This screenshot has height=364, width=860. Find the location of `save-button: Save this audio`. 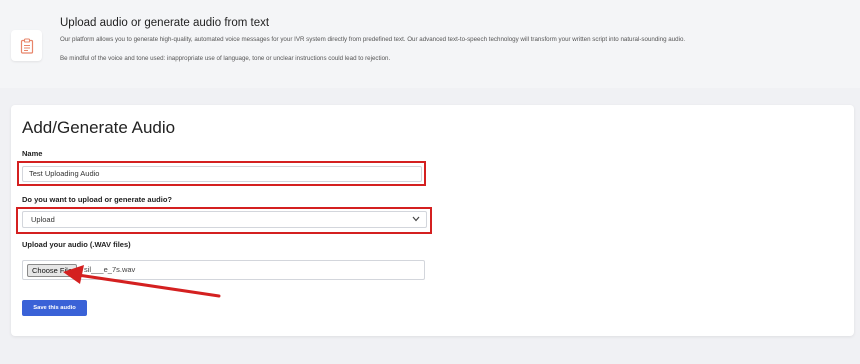

save-button: Save this audio is located at coordinates (54, 308).